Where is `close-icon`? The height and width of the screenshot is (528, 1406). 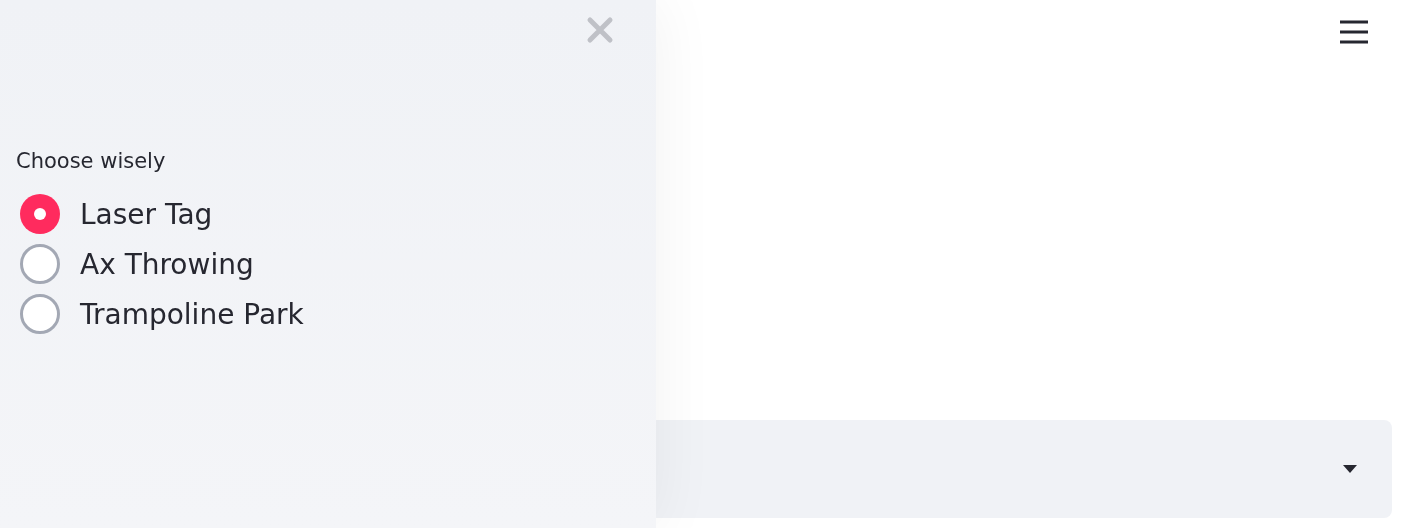
close-icon is located at coordinates (600, 30).